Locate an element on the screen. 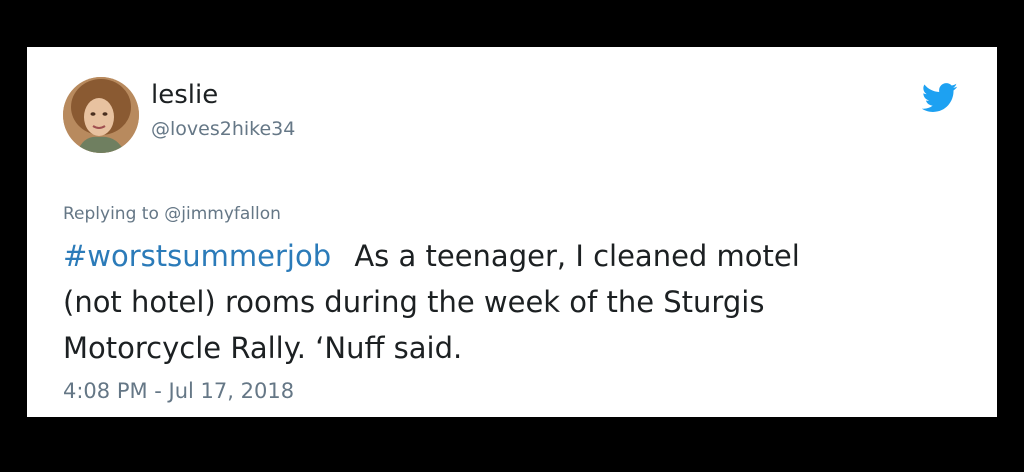 The width and height of the screenshot is (1024, 472). replying-to-line: Replying to @jimmyfallon is located at coordinates (172, 214).